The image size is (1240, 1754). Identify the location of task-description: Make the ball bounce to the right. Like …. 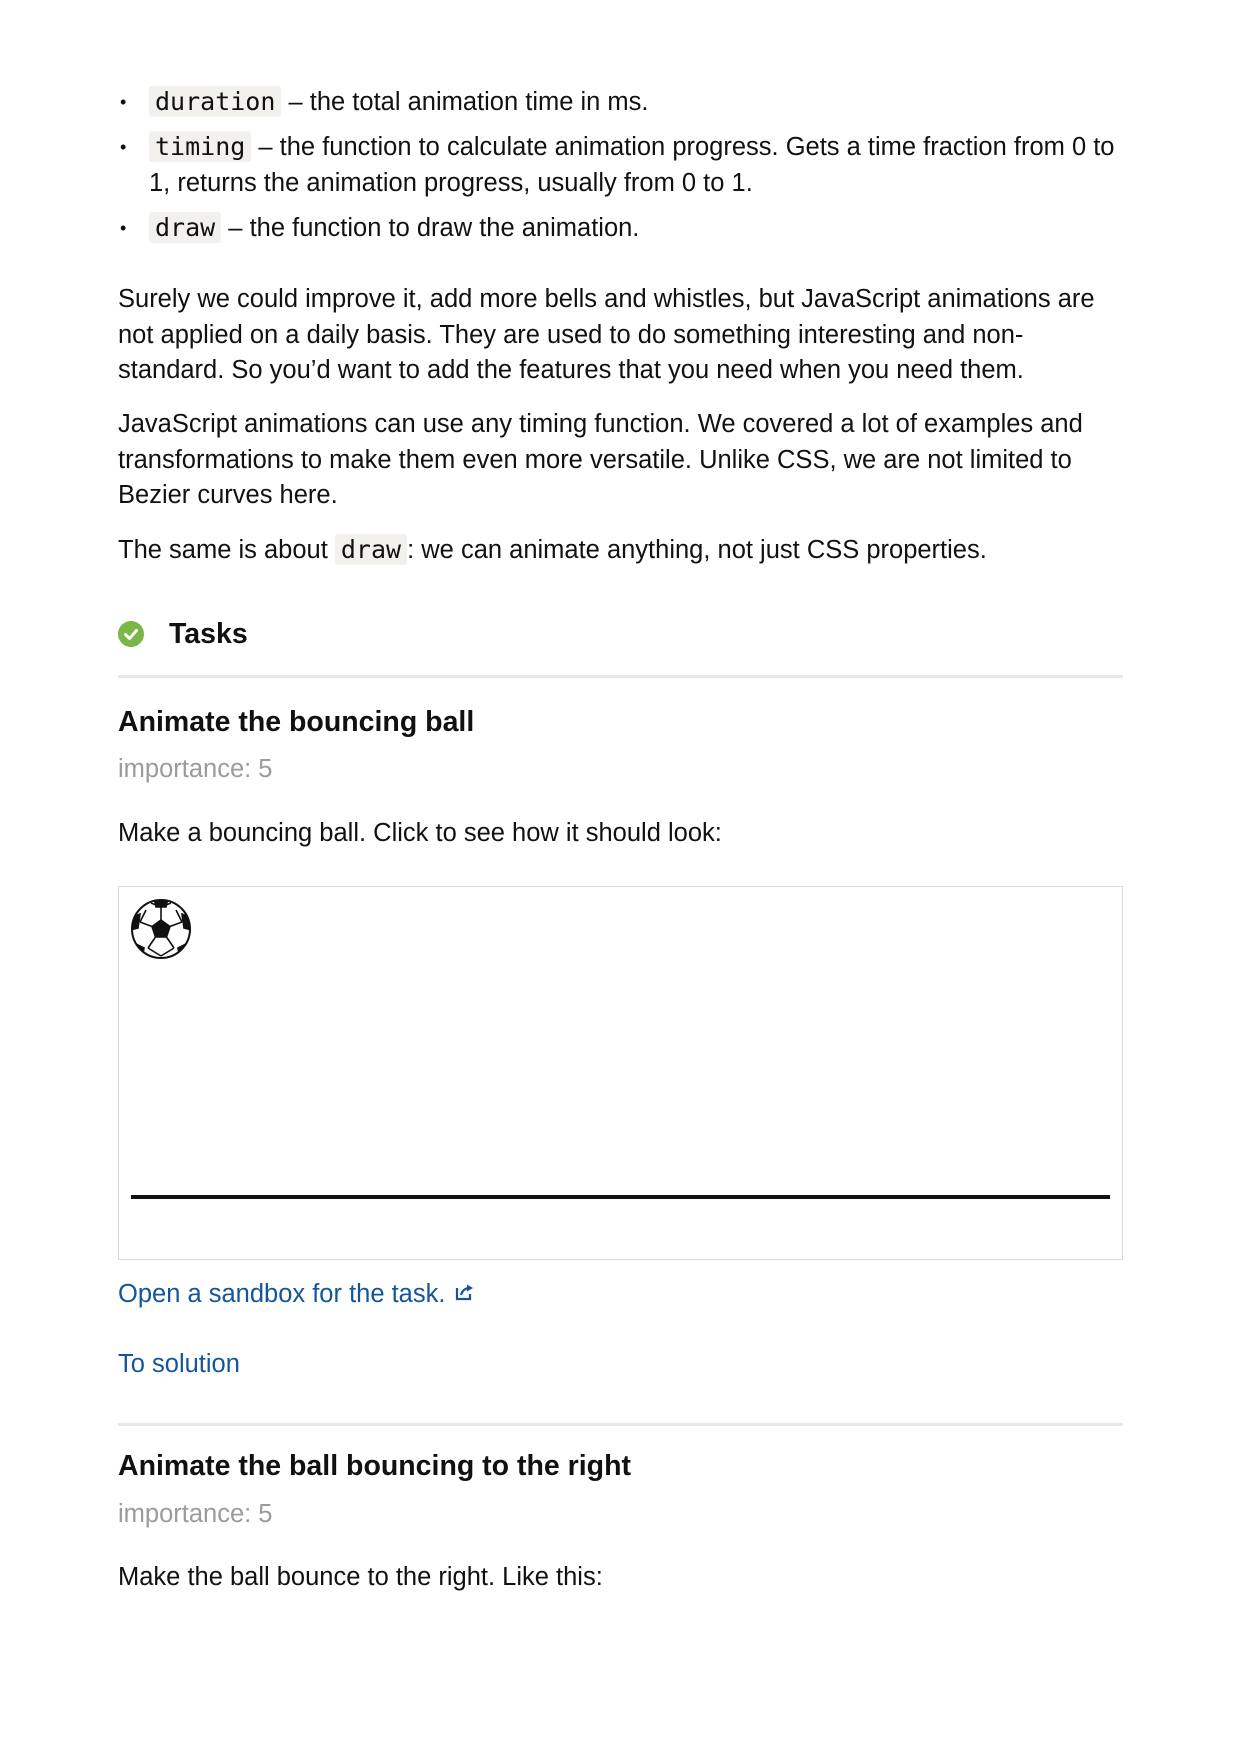
(360, 1577).